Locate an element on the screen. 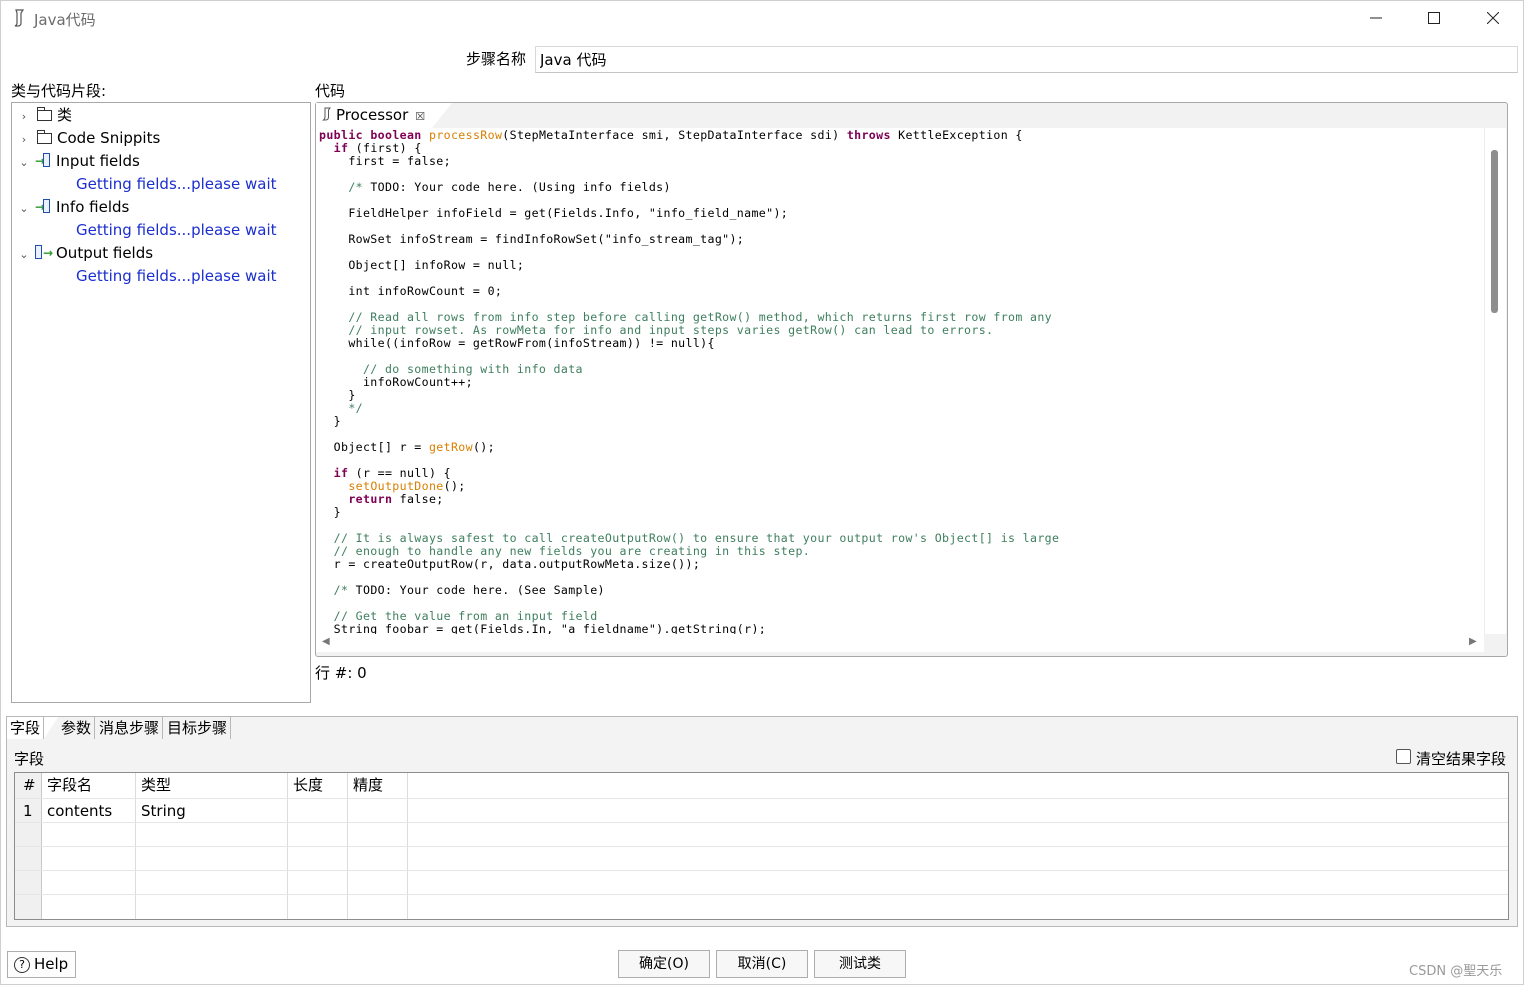 The image size is (1524, 985). tab-label: Processor is located at coordinates (372, 115).